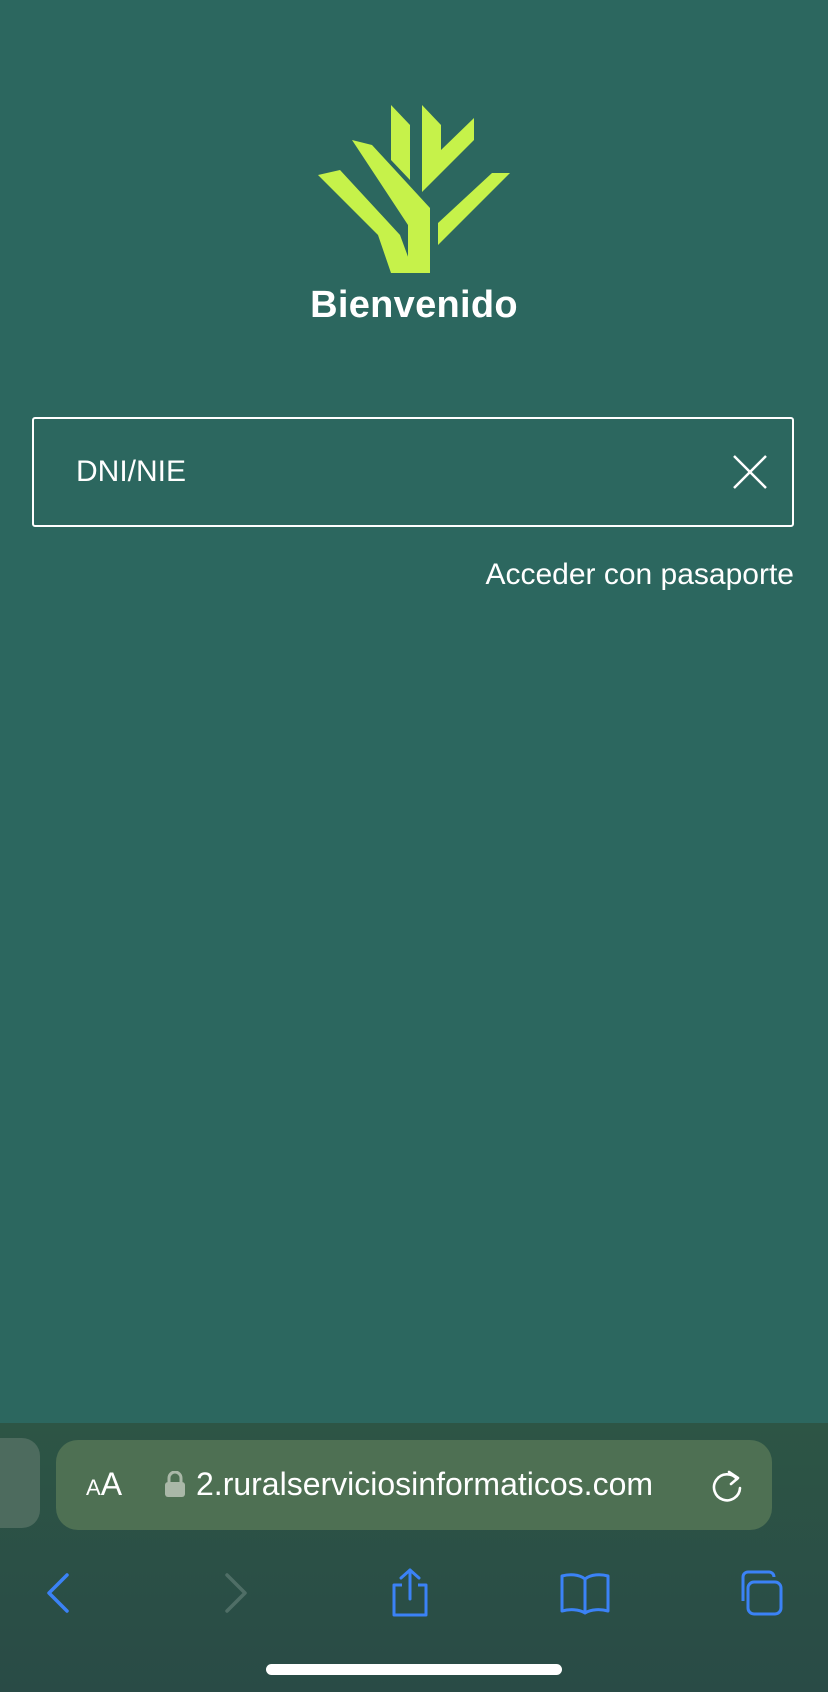 Image resolution: width=828 pixels, height=1692 pixels. I want to click on chevron-right-icon, so click(236, 1593).